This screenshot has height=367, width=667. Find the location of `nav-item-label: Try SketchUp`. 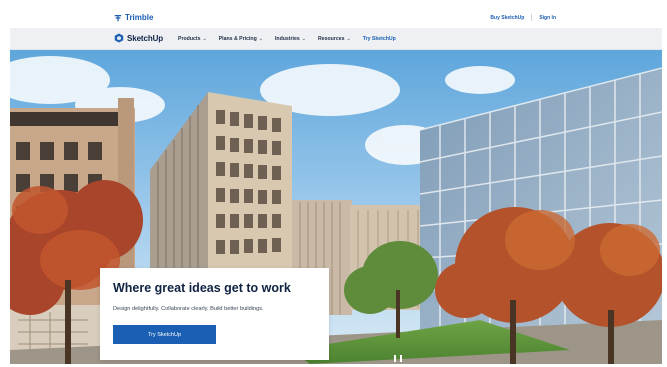

nav-item-label: Try SketchUp is located at coordinates (379, 39).